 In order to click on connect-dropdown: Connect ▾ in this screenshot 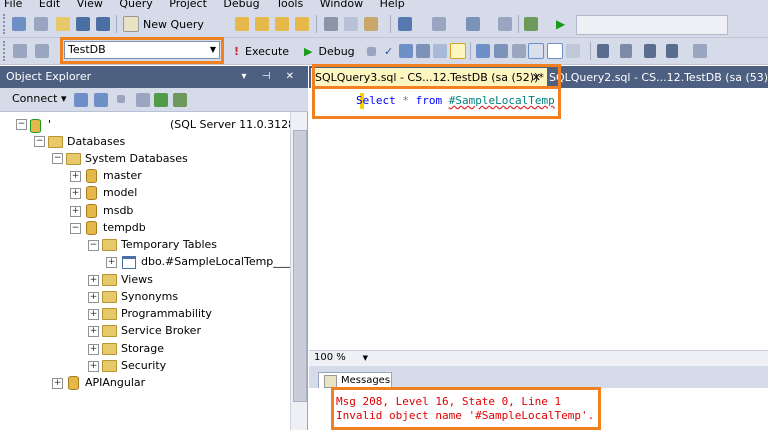, I will do `click(39, 98)`.